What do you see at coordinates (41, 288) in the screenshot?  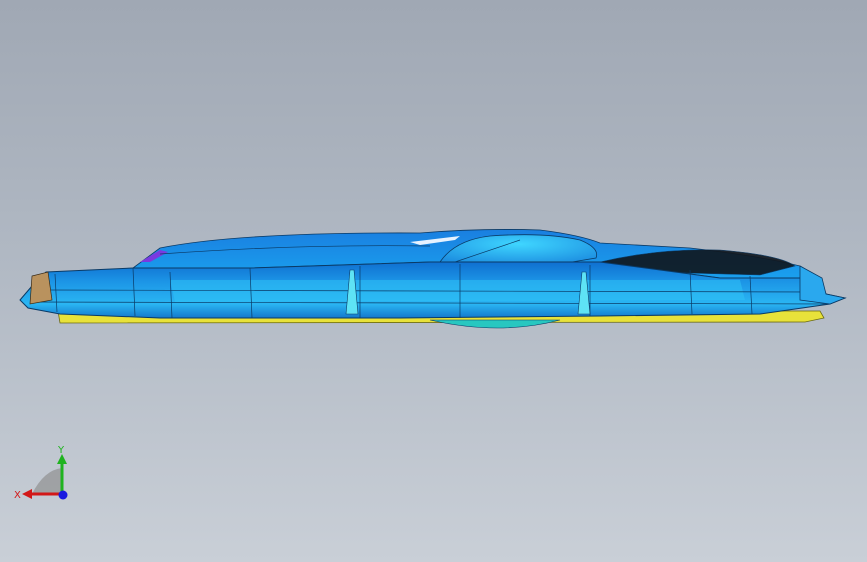 I see `left-end-bracket` at bounding box center [41, 288].